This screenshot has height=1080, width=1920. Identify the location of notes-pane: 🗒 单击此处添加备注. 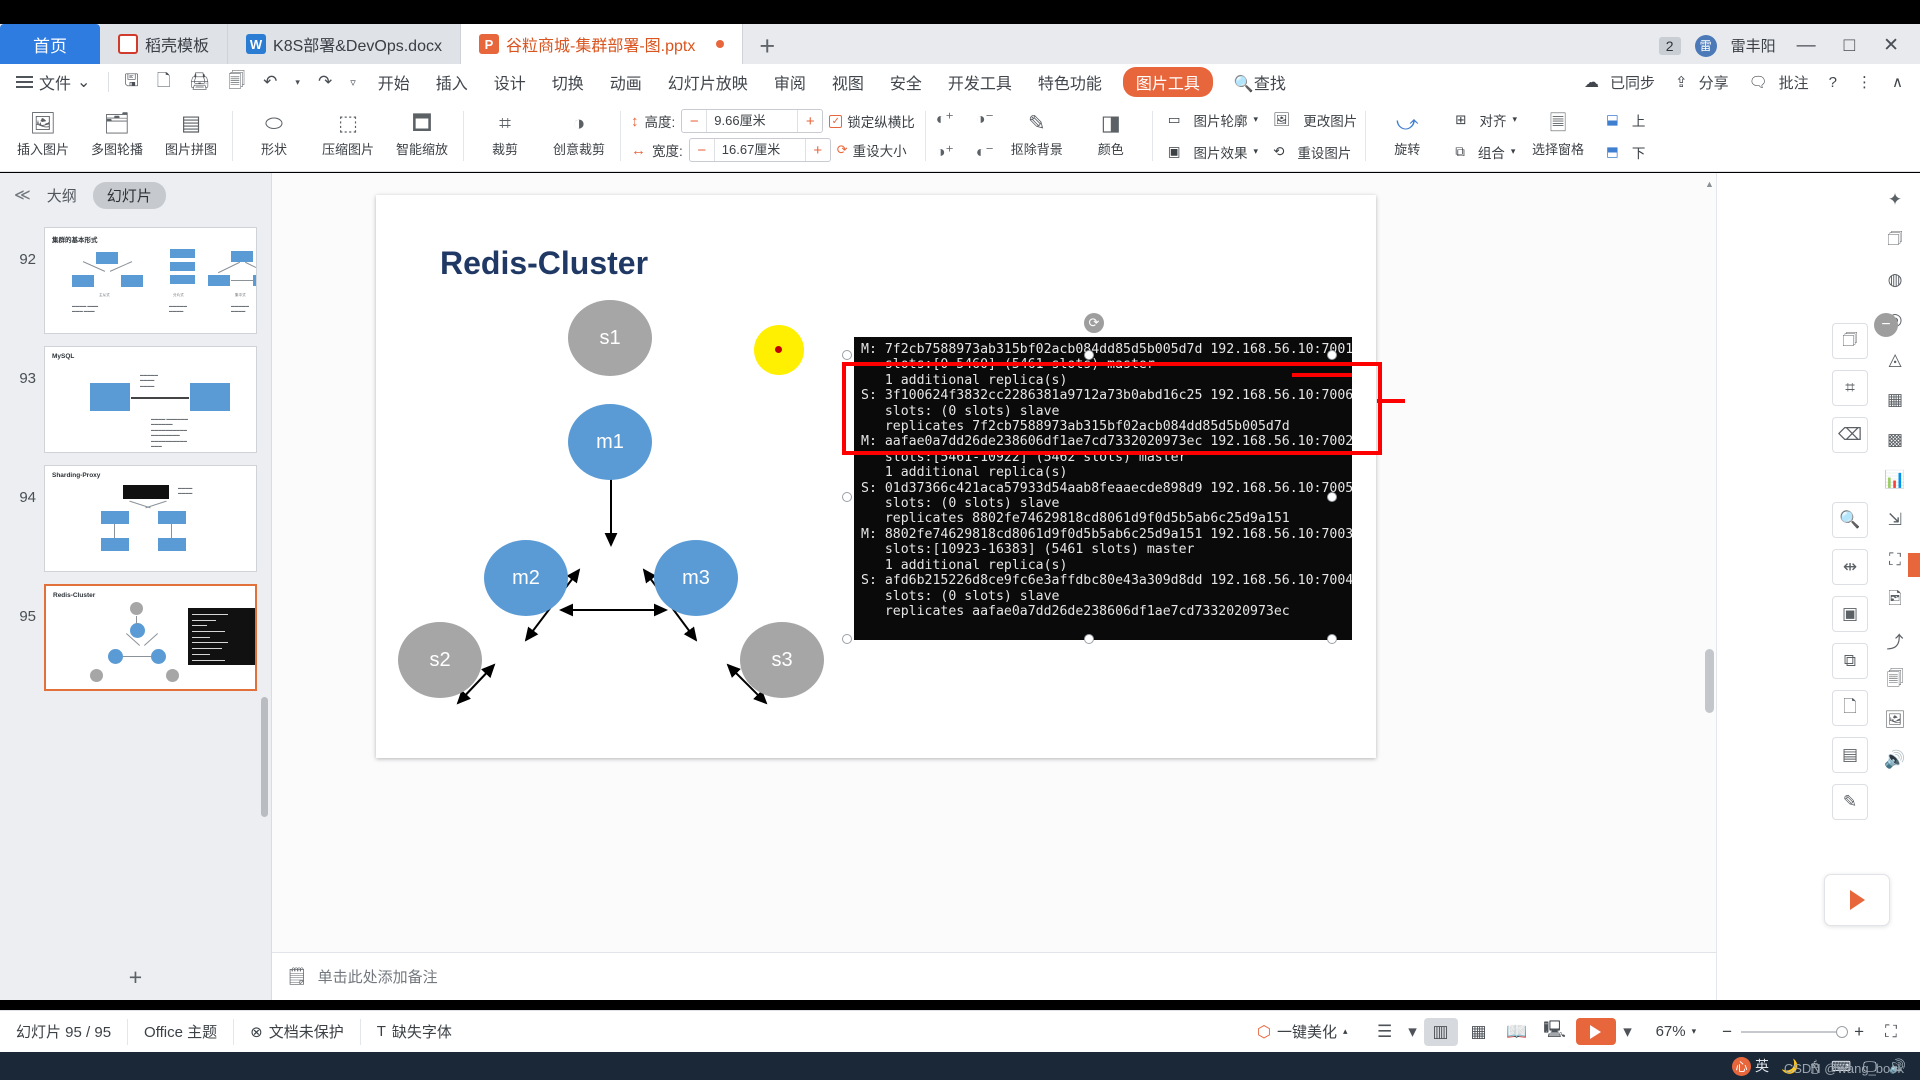
(994, 976).